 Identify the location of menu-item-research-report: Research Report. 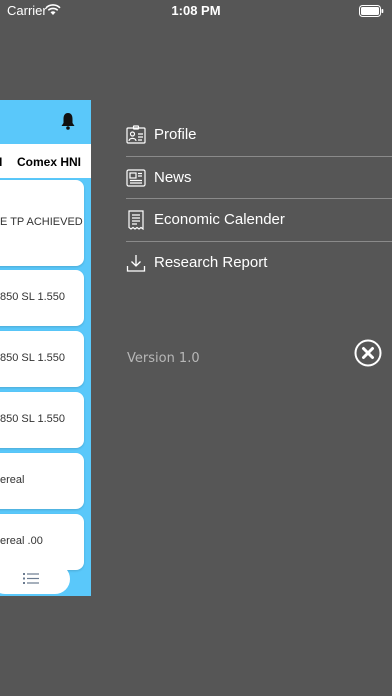
(259, 263).